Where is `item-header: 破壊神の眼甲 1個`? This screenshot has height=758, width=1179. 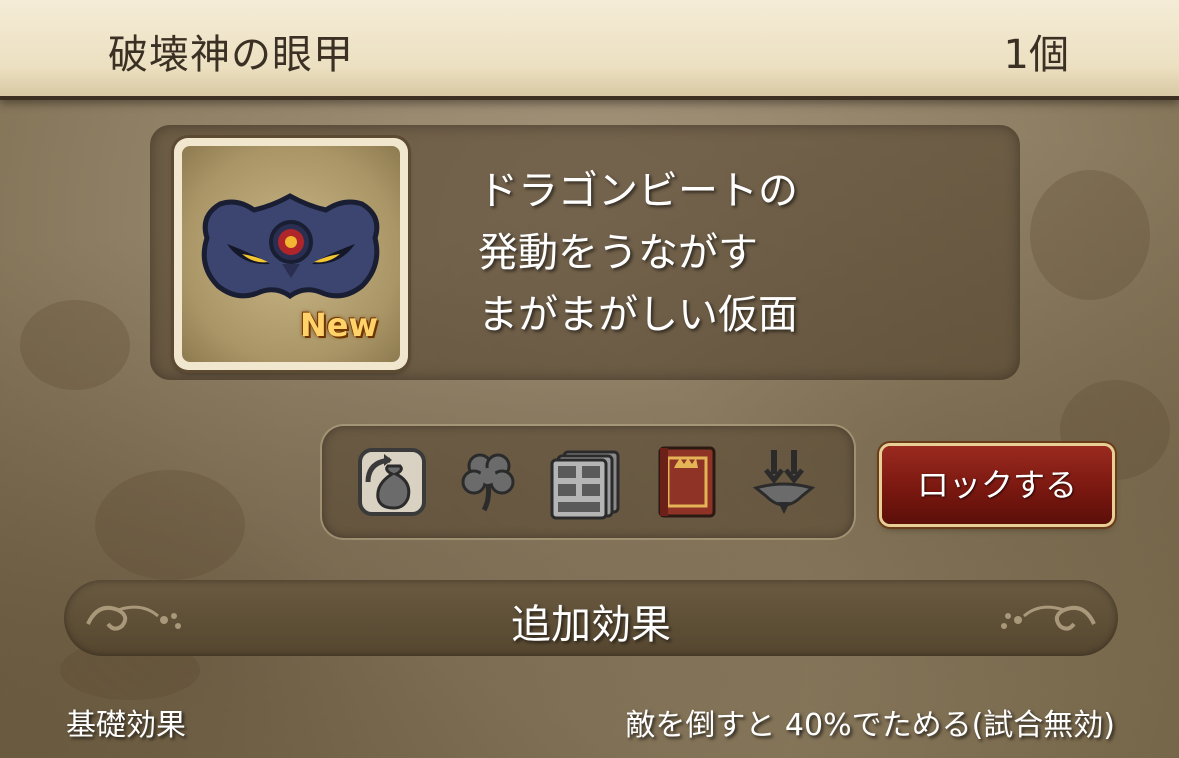 item-header: 破壊神の眼甲 1個 is located at coordinates (589, 50).